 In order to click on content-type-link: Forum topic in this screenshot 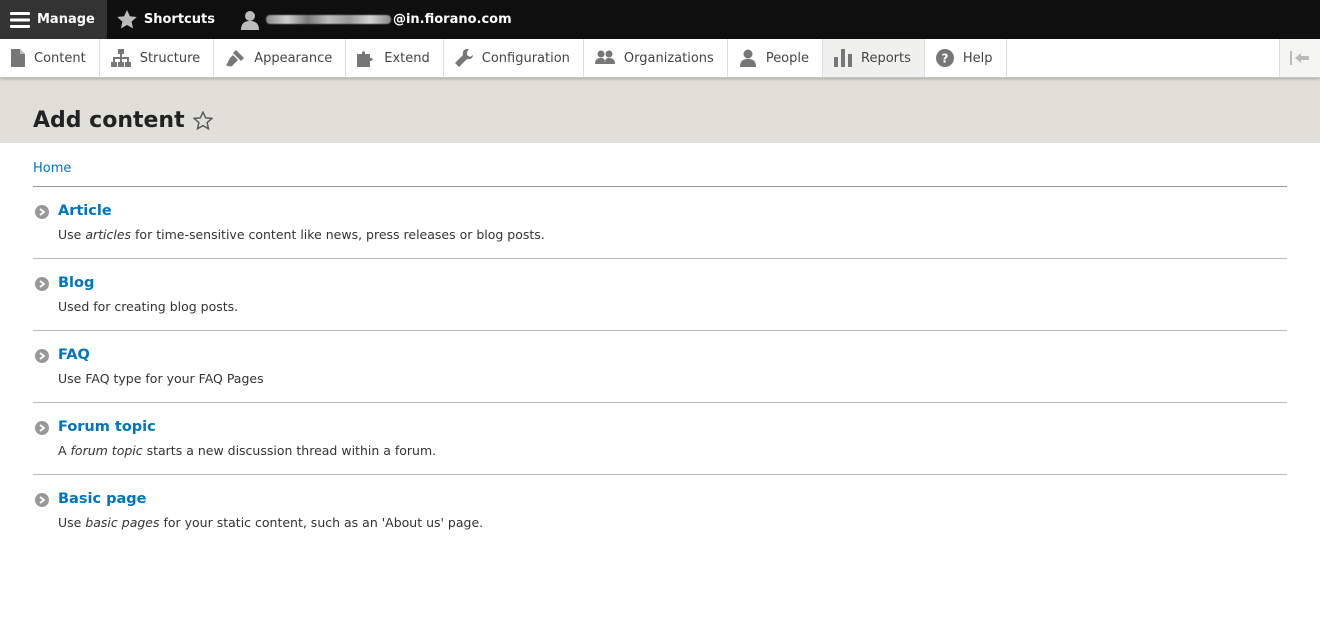, I will do `click(107, 427)`.